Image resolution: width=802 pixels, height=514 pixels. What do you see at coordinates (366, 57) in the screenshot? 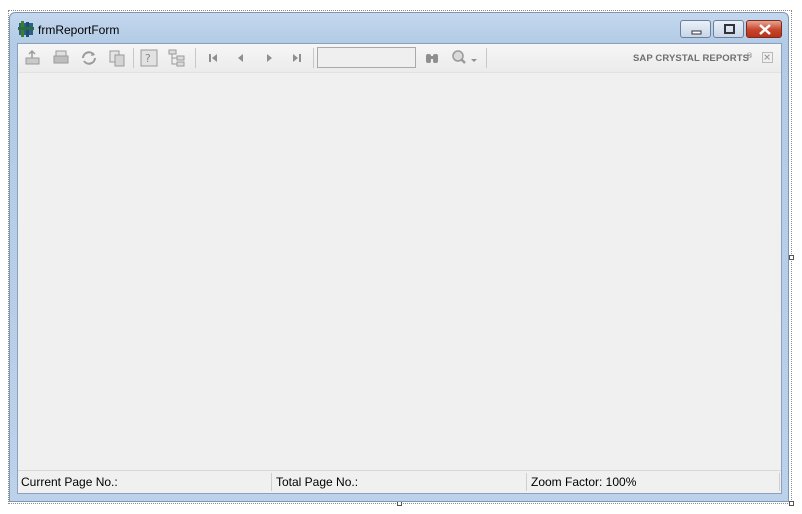
I see `goto-page-input` at bounding box center [366, 57].